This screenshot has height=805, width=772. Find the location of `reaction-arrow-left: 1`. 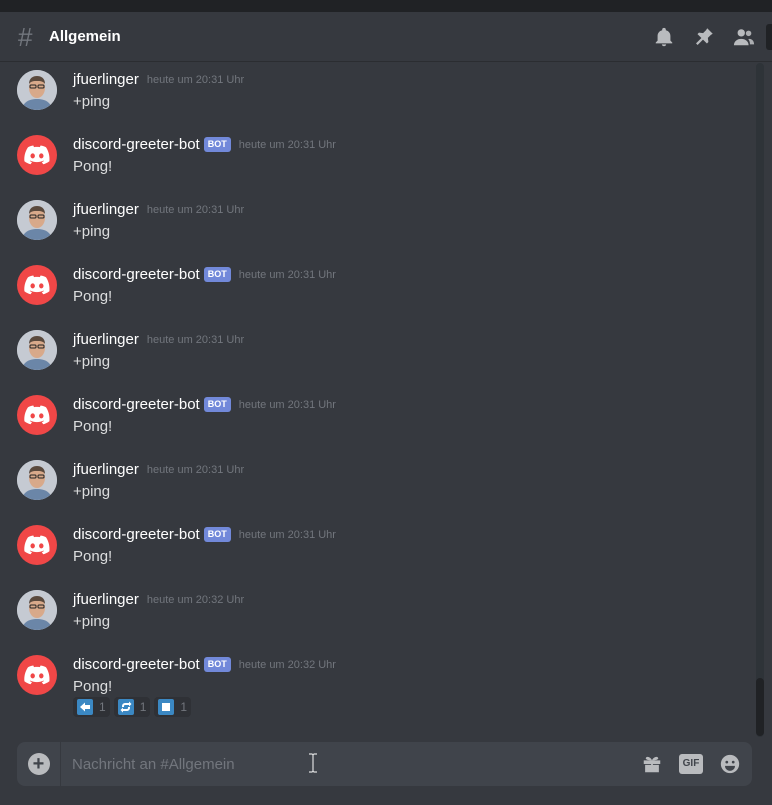

reaction-arrow-left: 1 is located at coordinates (91, 707).